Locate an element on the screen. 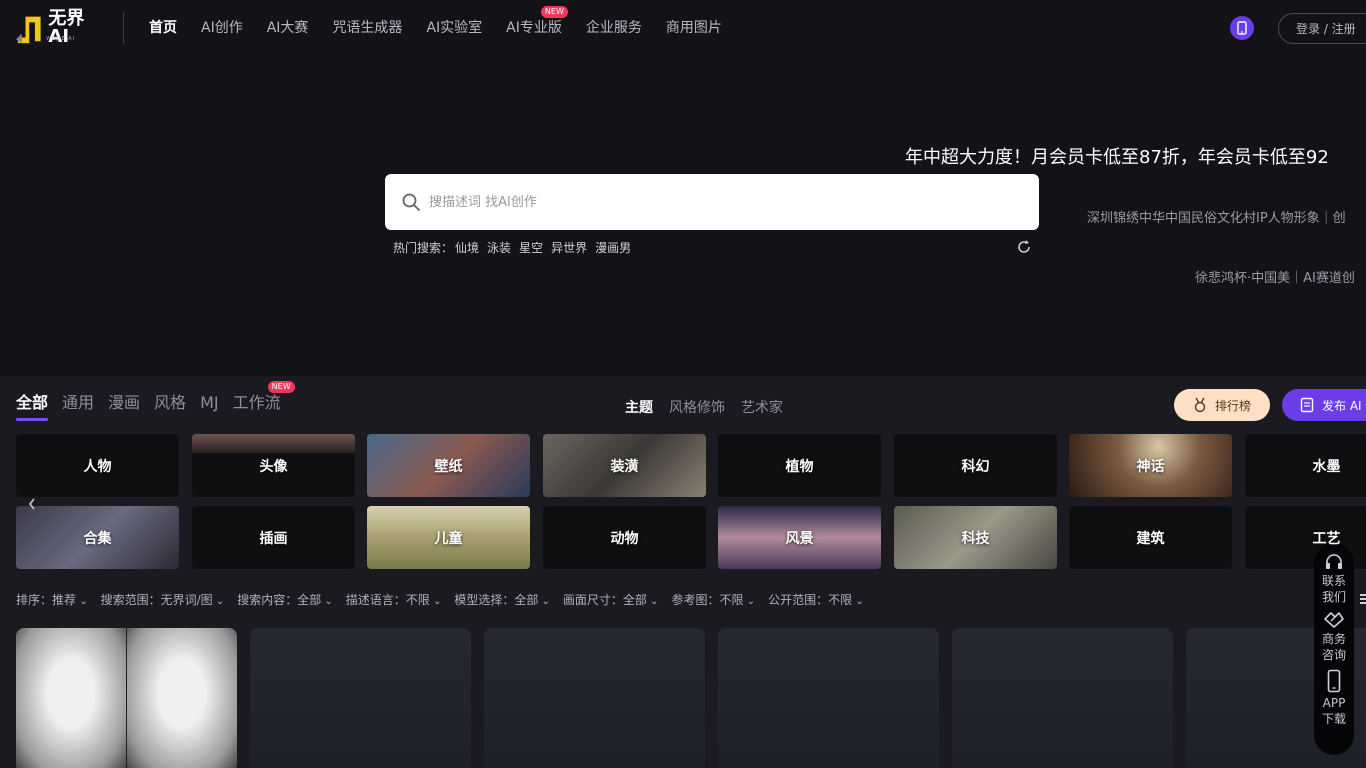 This screenshot has width=1366, height=768. contact-label-1: 联系 is located at coordinates (1333, 581).